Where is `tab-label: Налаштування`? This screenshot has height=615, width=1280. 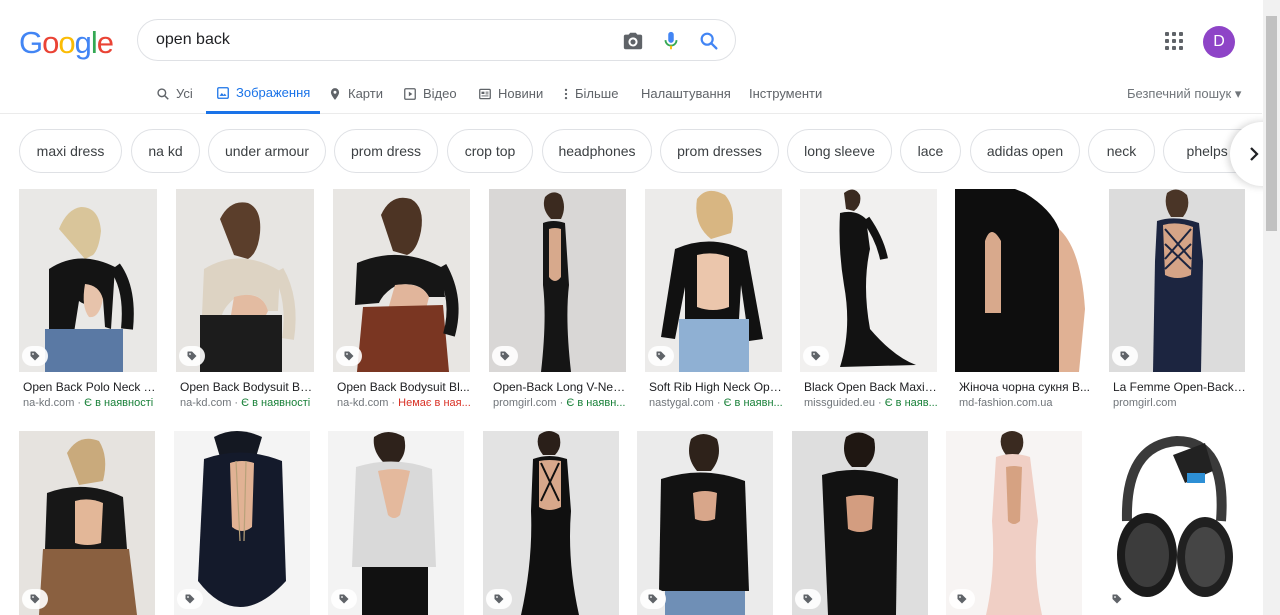 tab-label: Налаштування is located at coordinates (686, 93).